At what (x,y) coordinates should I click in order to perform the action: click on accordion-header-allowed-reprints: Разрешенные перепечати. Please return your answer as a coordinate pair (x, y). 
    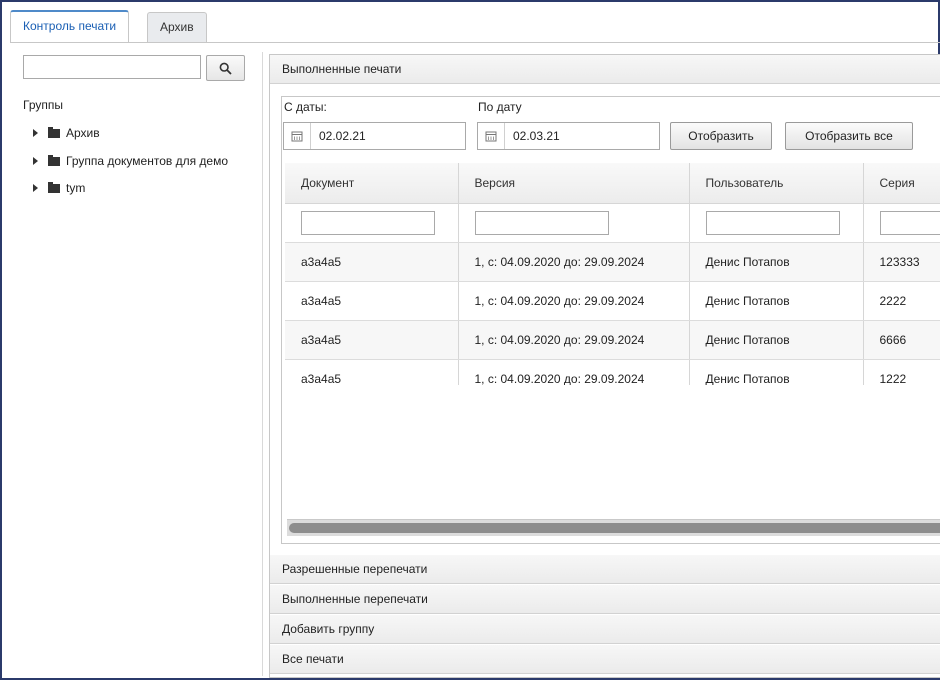
    Looking at the image, I should click on (605, 569).